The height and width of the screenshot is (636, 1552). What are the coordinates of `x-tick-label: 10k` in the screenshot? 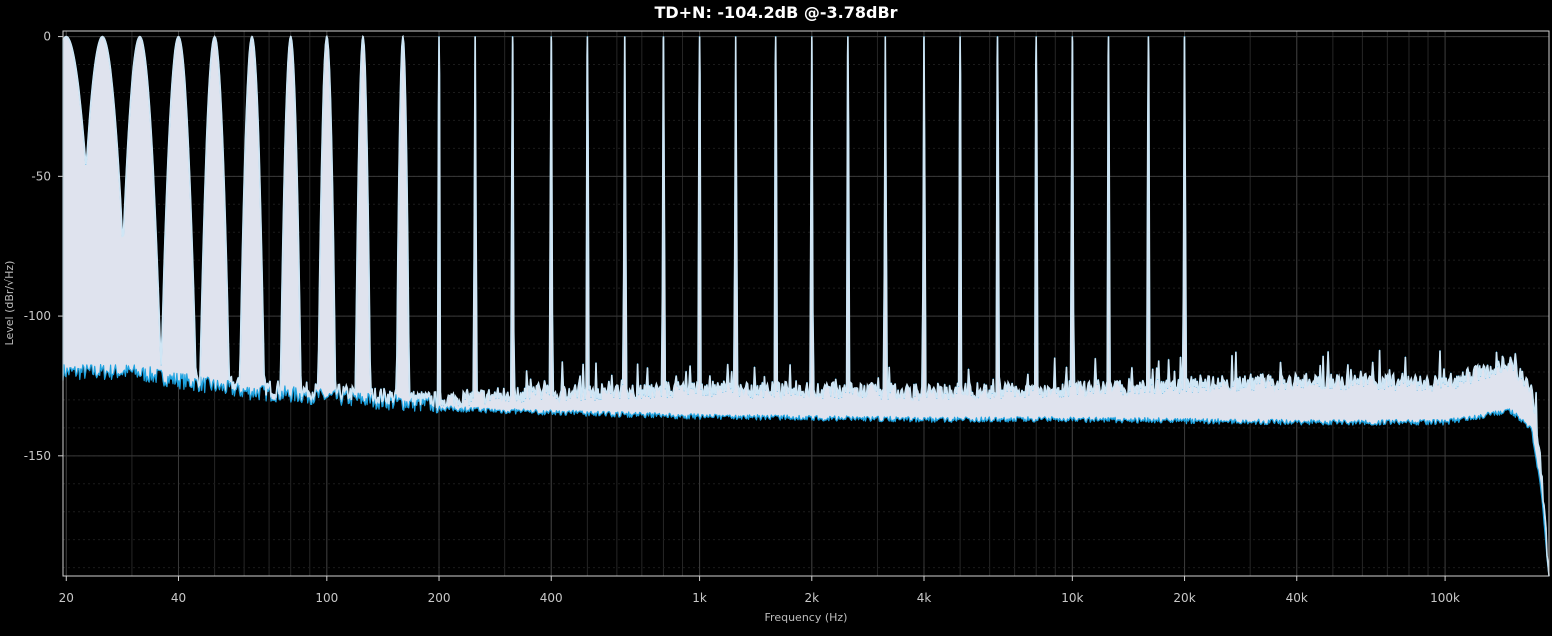 It's located at (1072, 598).